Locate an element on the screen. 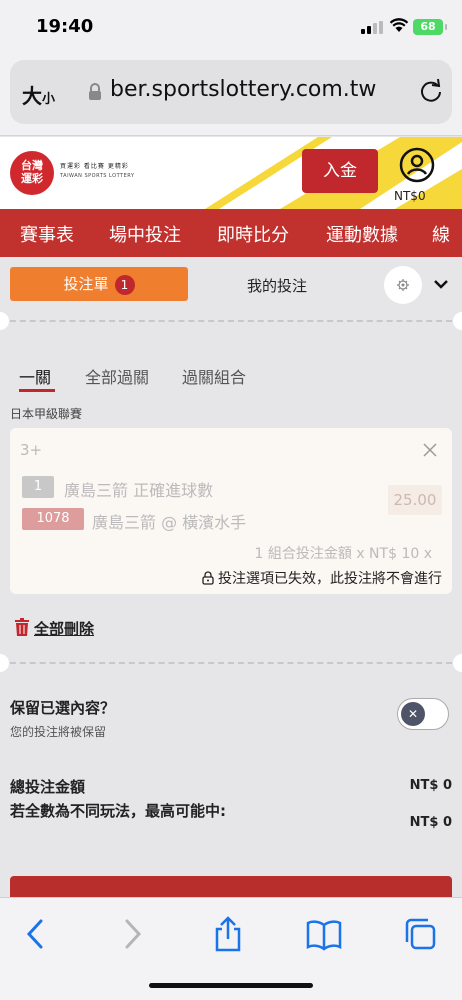  main-nav: 賽事表 場中投注 即時比分 運動數據 線 is located at coordinates (231, 233).